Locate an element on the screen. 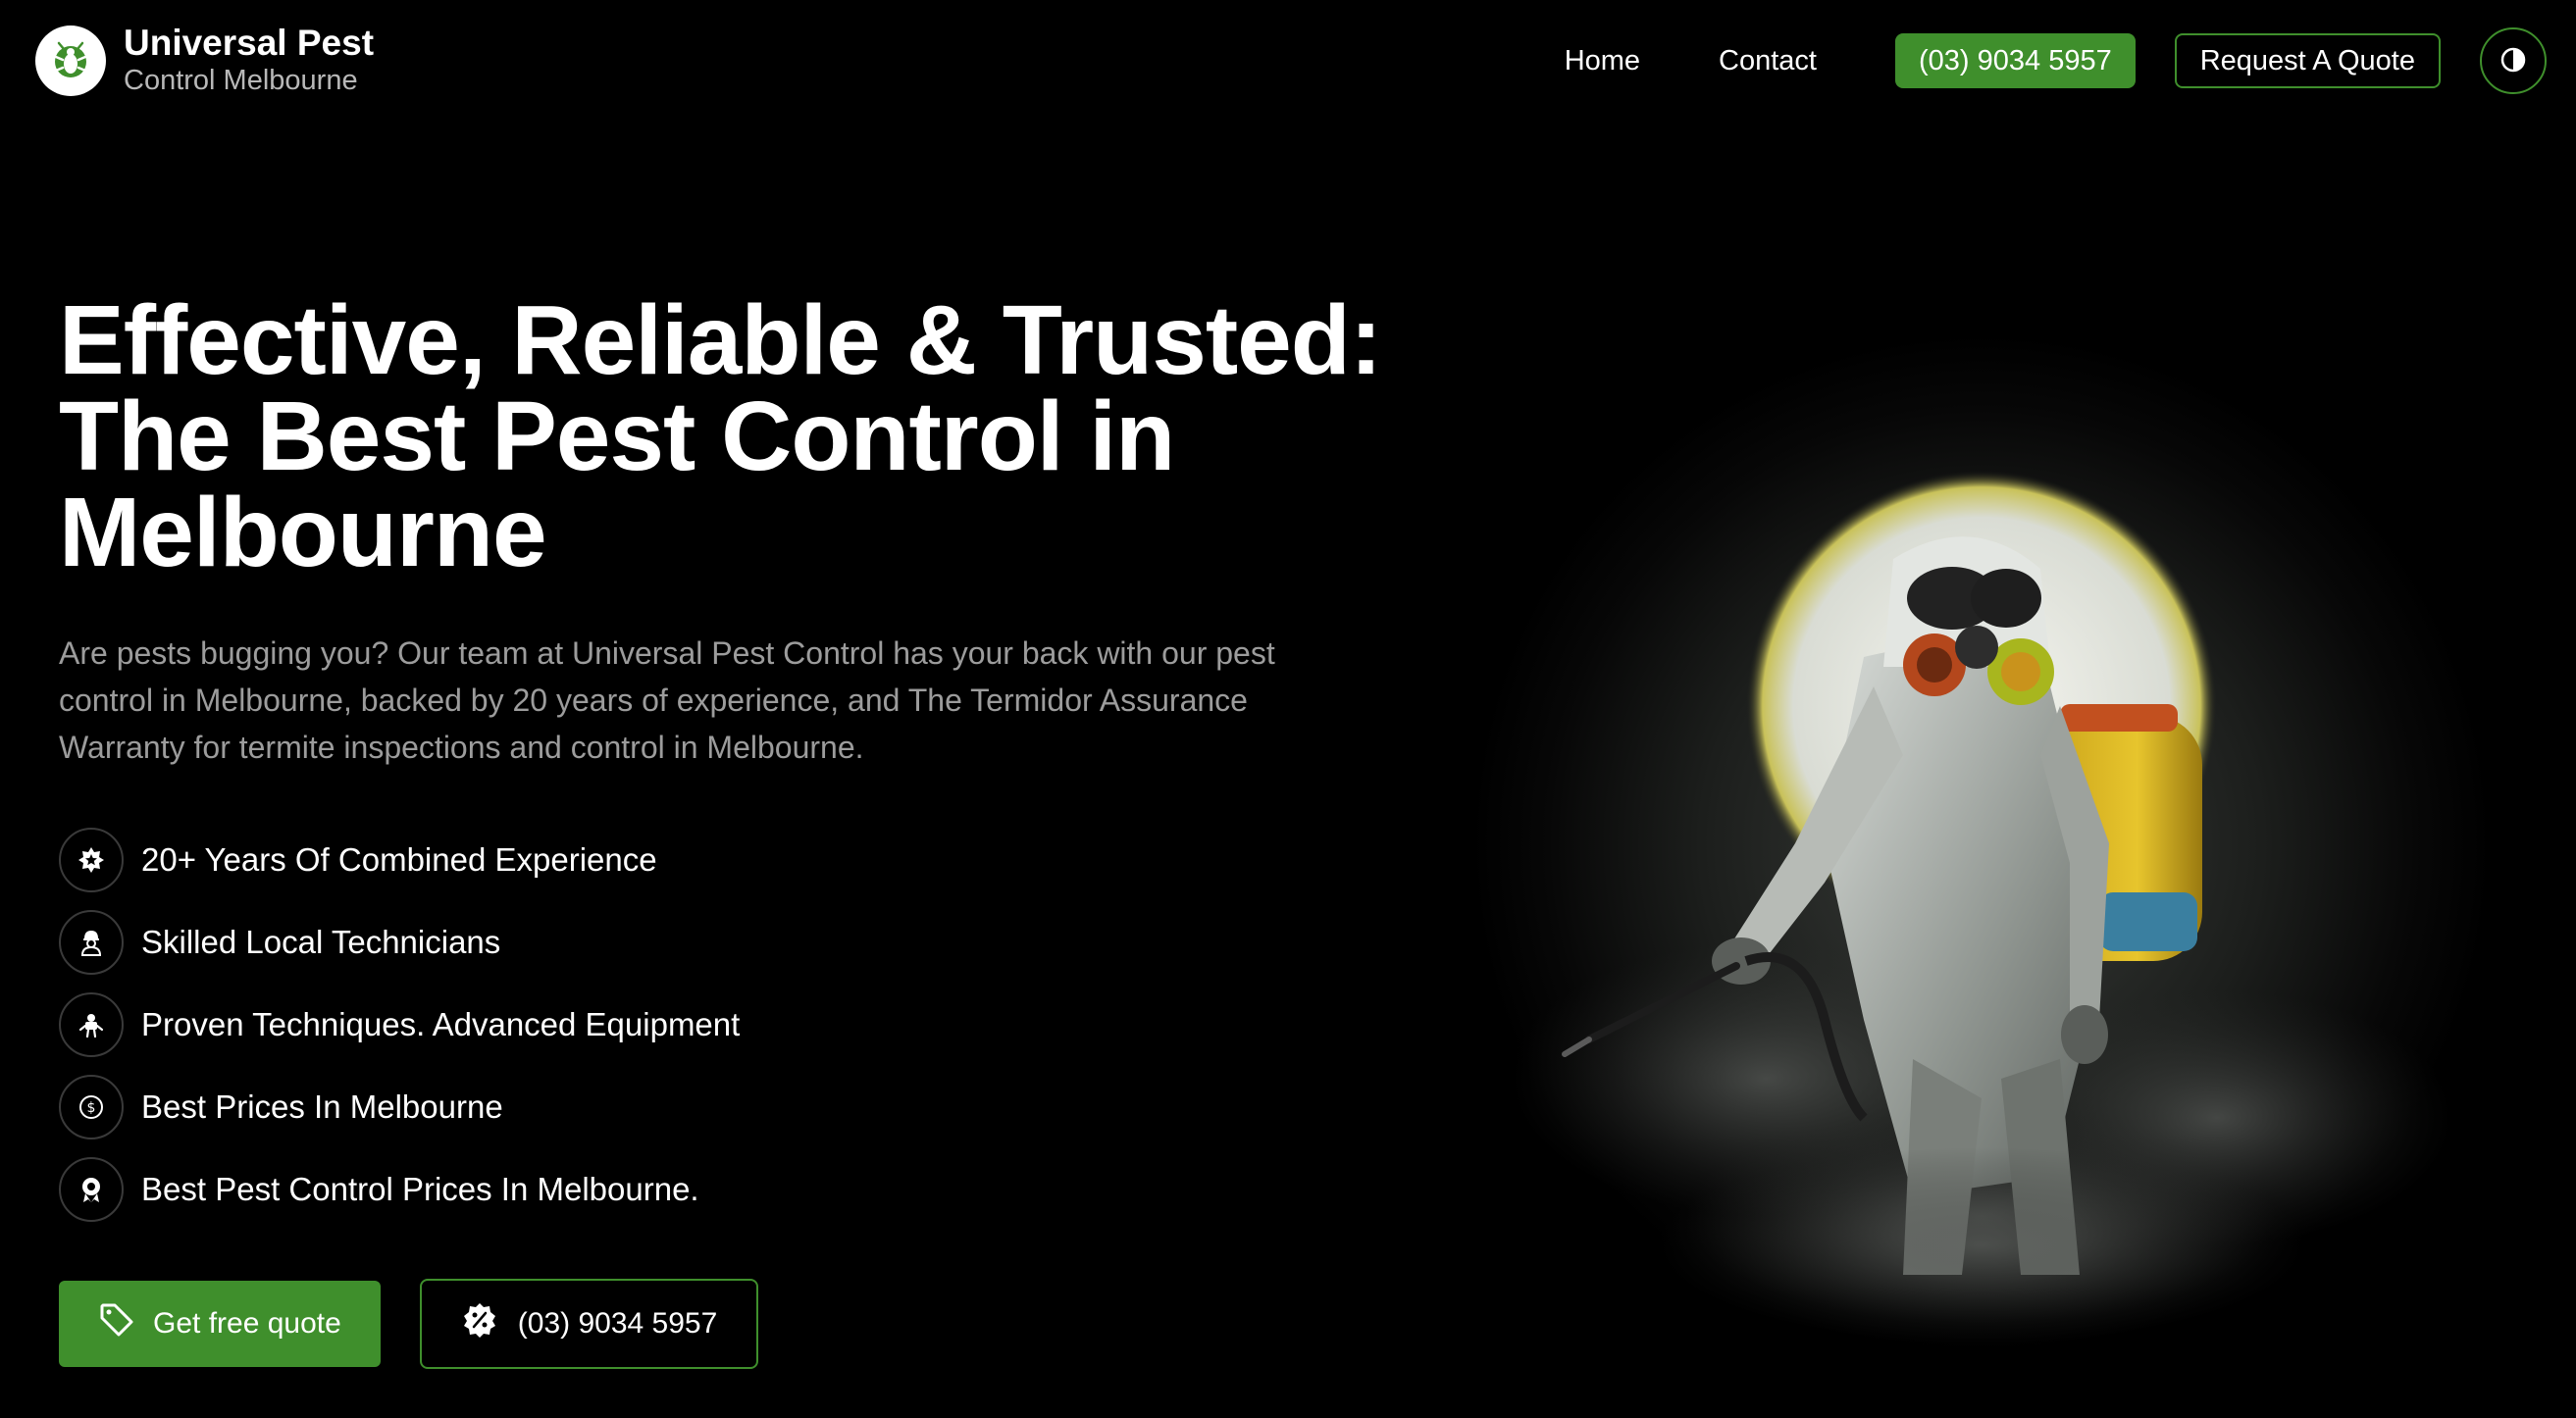 This screenshot has width=2576, height=1418. badge-star-icon is located at coordinates (91, 860).